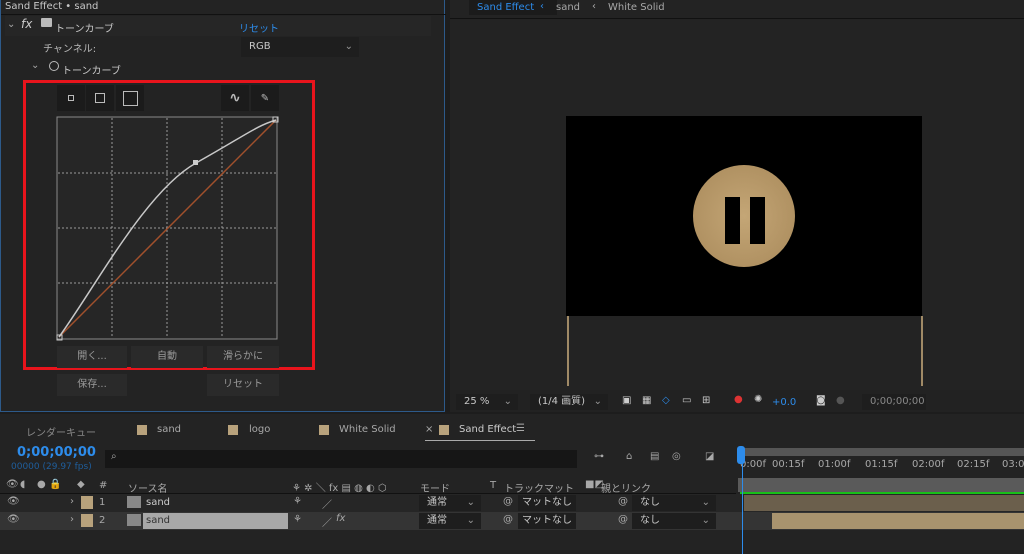 The image size is (1024, 554). Describe the element at coordinates (265, 98) in the screenshot. I see `pencil-icon: ✎` at that location.